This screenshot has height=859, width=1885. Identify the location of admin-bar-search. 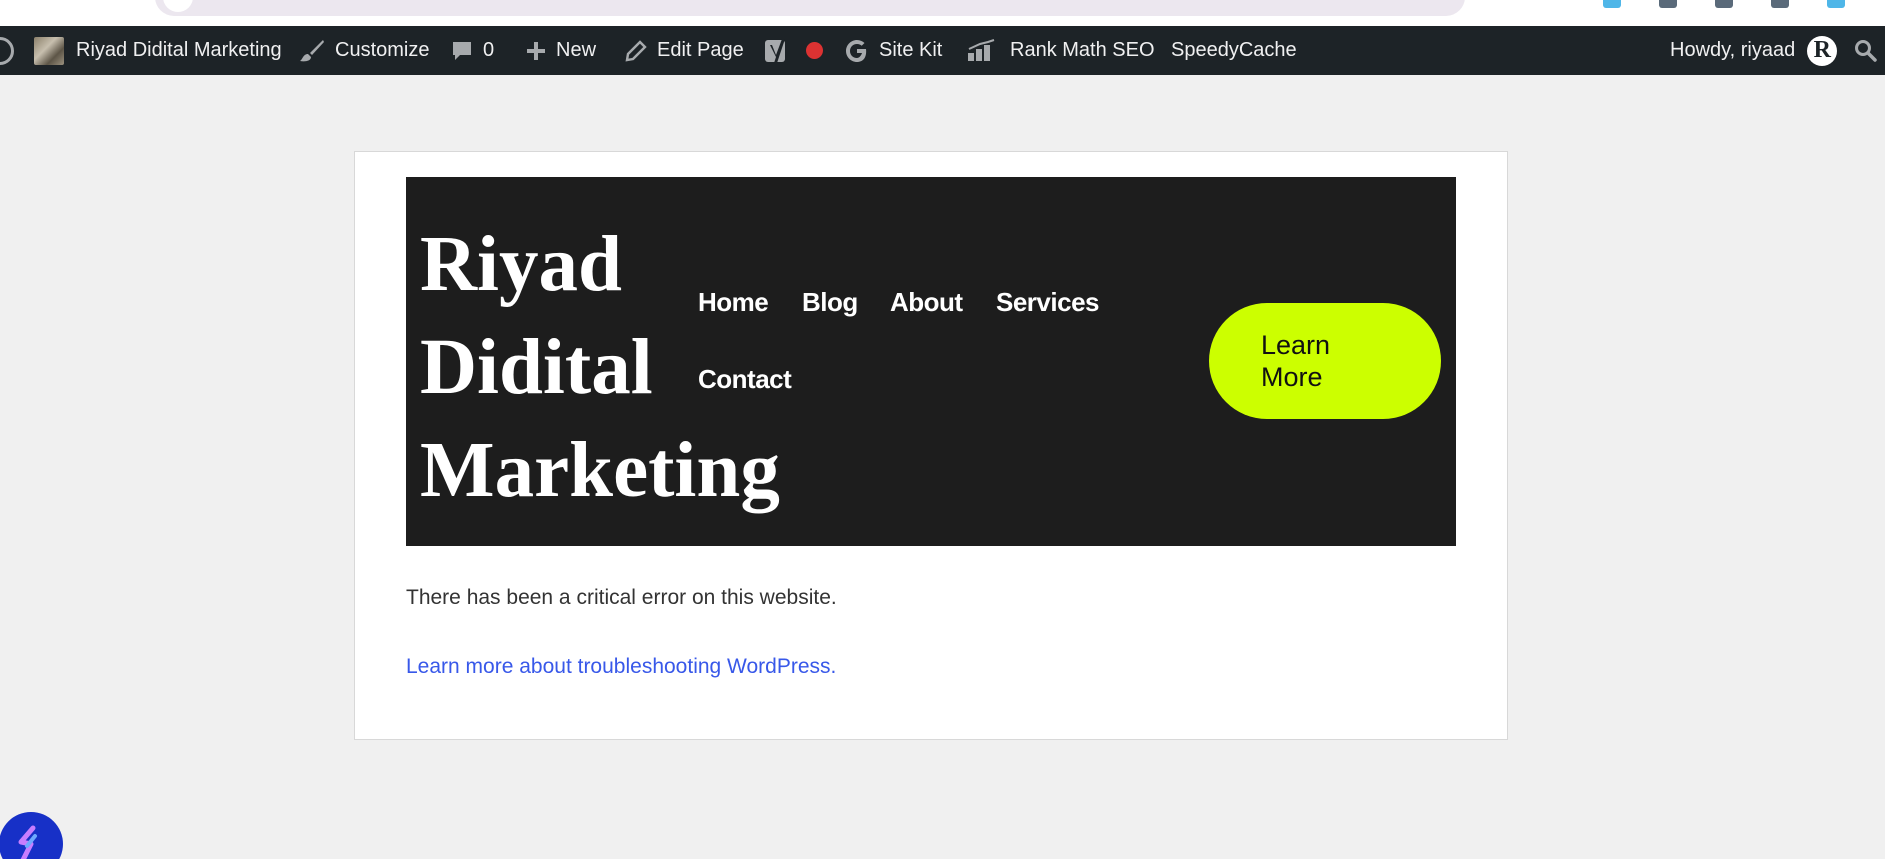
(1866, 50).